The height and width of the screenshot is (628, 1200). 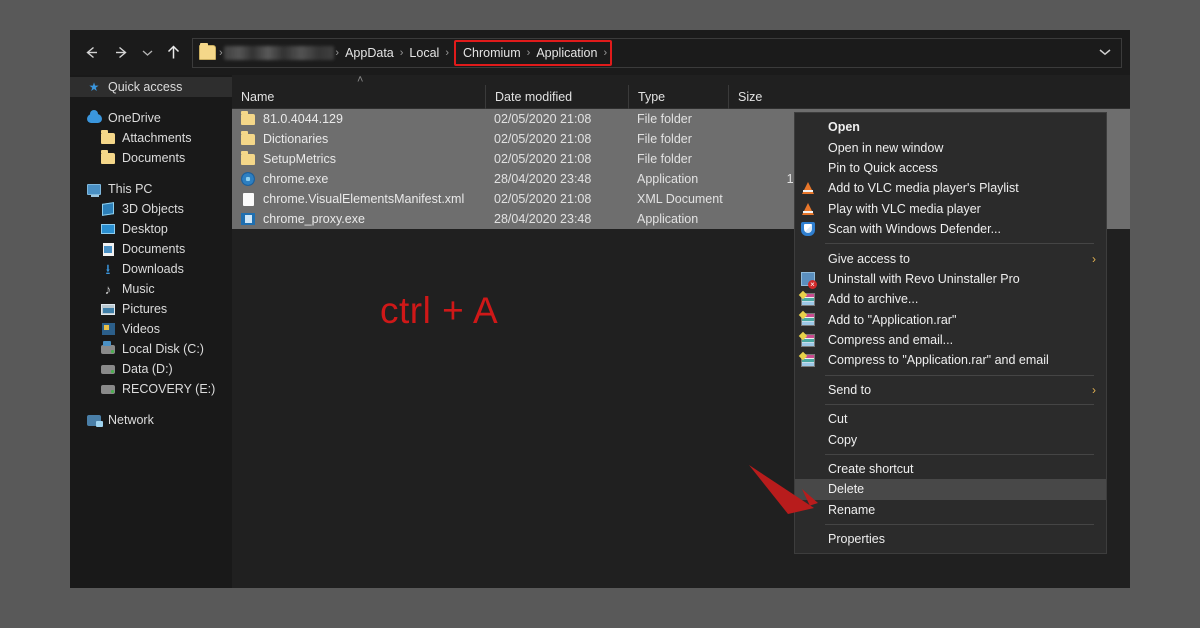 What do you see at coordinates (850, 389) in the screenshot?
I see `menu-item-label: Send to` at bounding box center [850, 389].